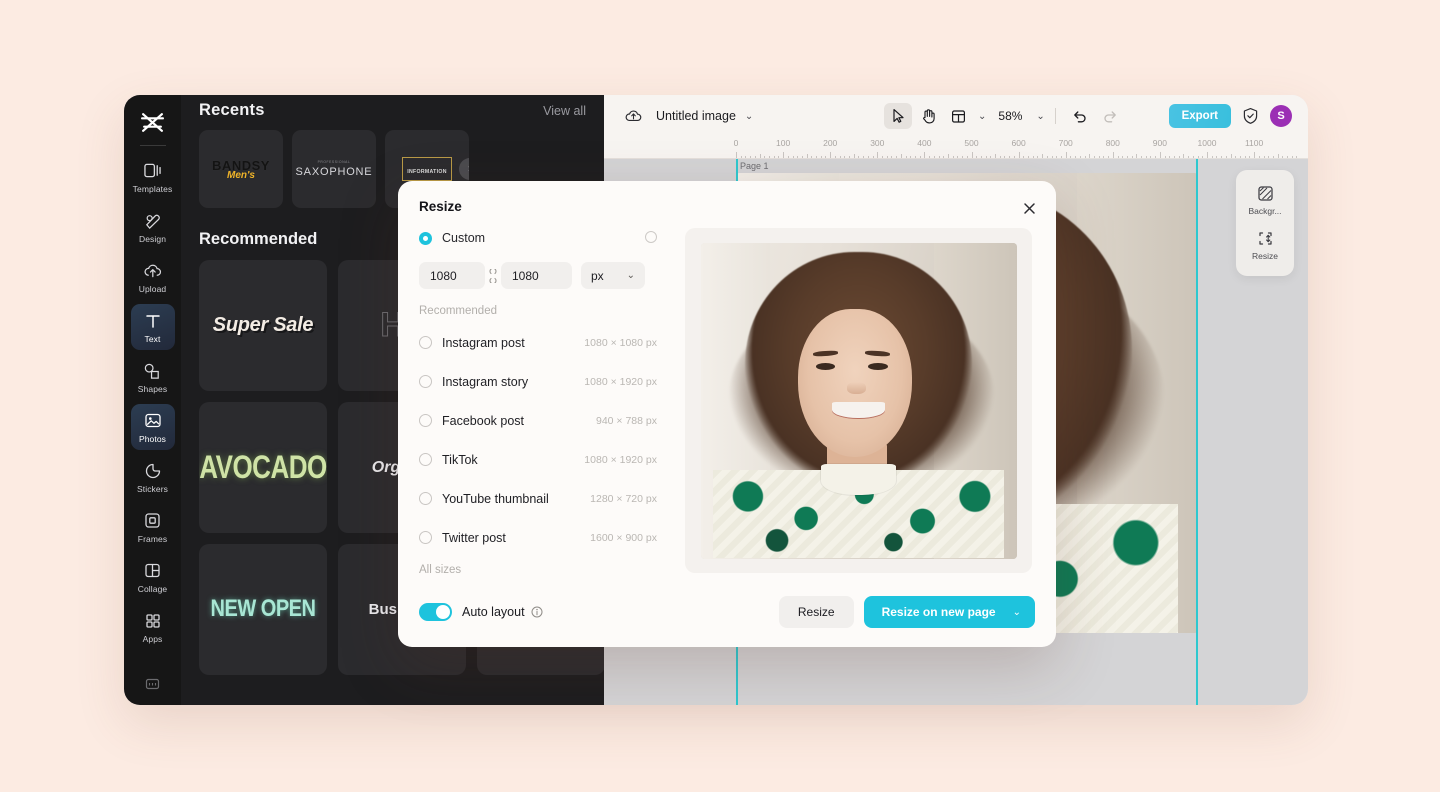 This screenshot has width=1440, height=792. What do you see at coordinates (153, 227) in the screenshot?
I see `sidebar-item-design: Design` at bounding box center [153, 227].